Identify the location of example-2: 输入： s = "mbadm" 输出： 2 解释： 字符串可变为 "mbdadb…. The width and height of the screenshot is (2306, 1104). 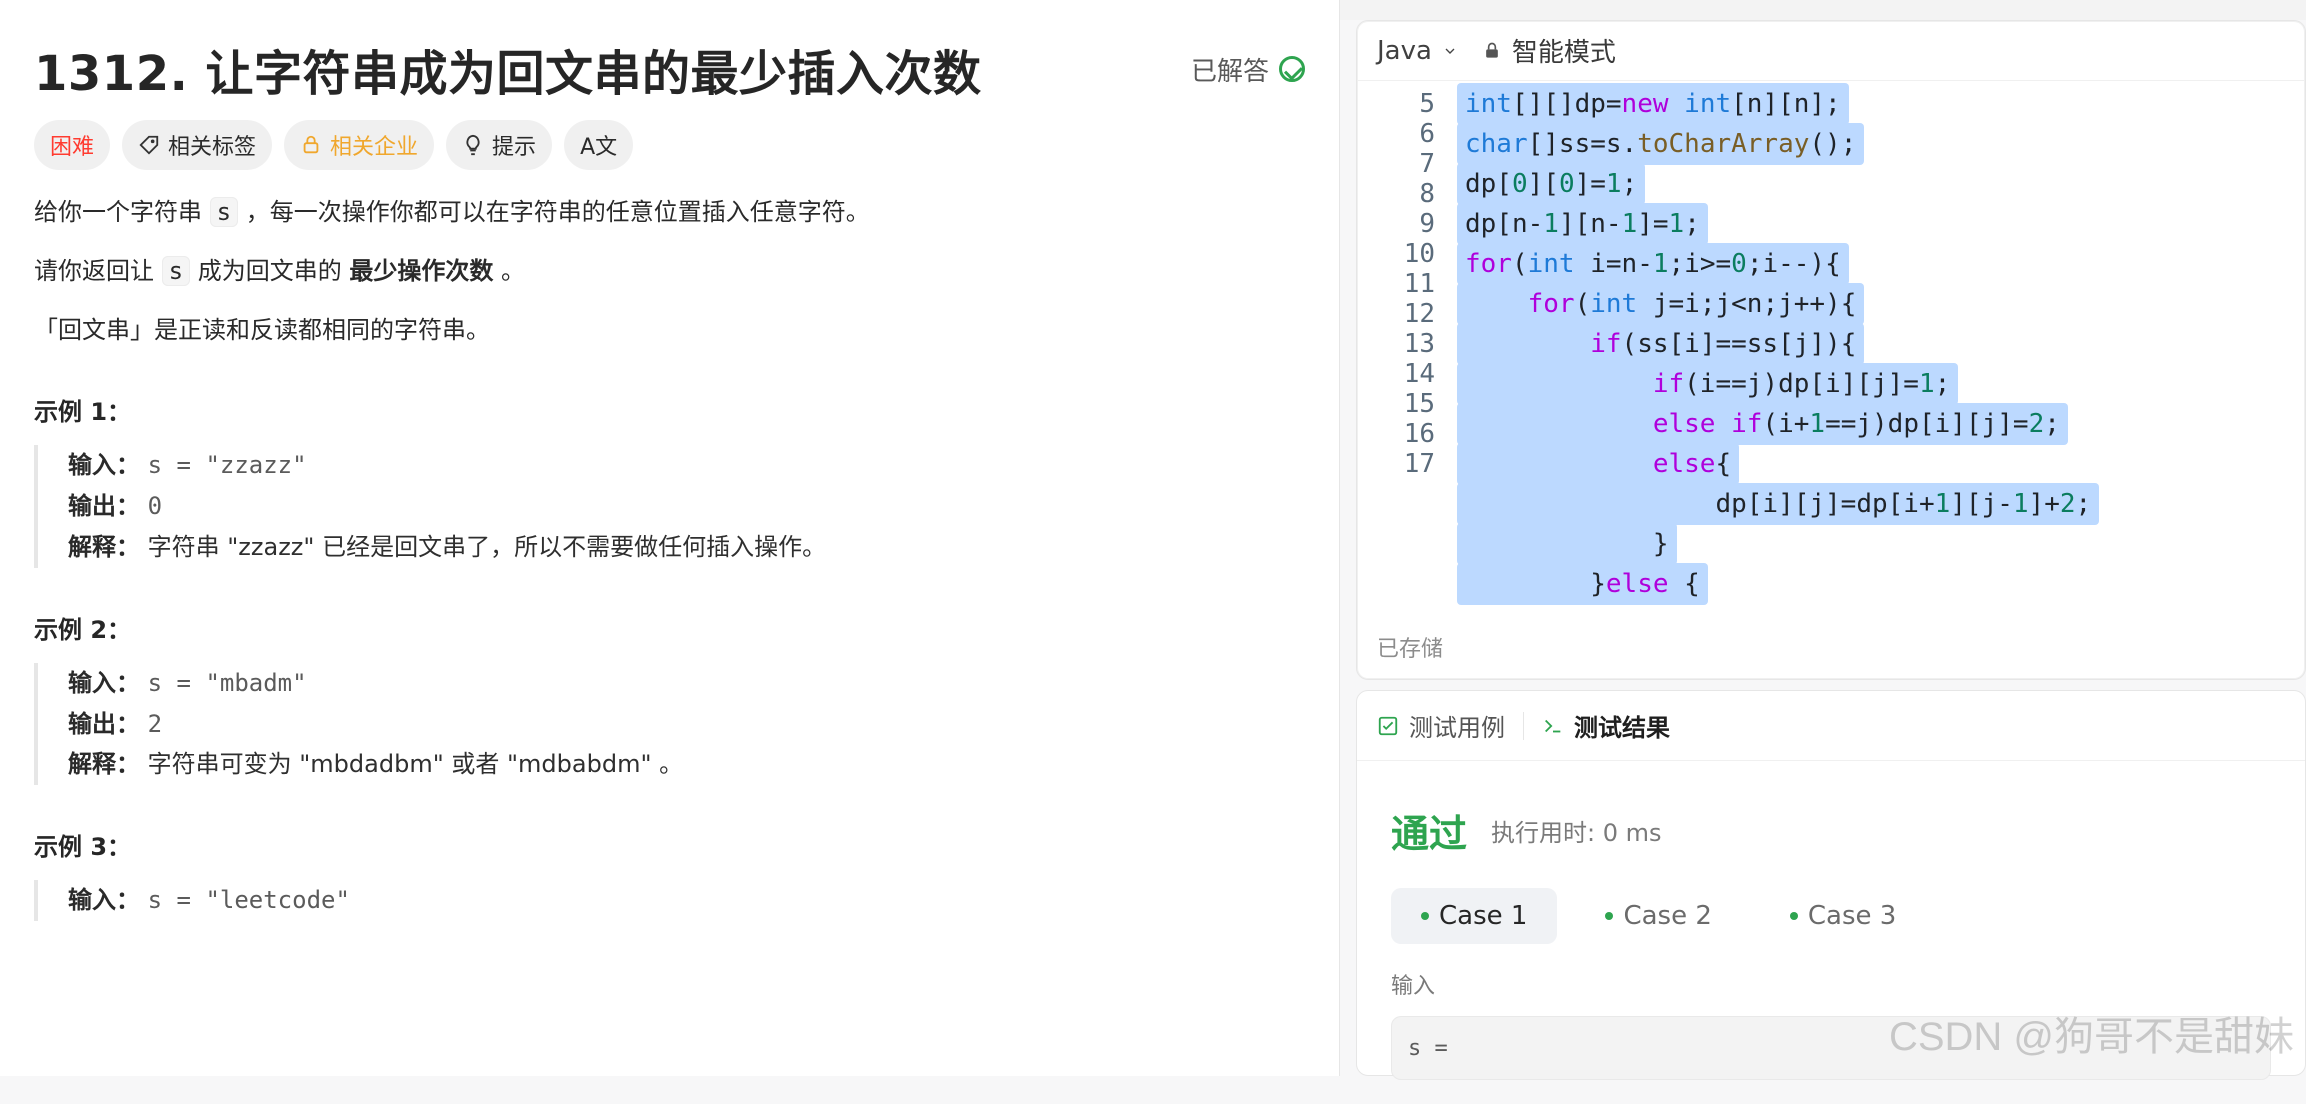
(669, 724).